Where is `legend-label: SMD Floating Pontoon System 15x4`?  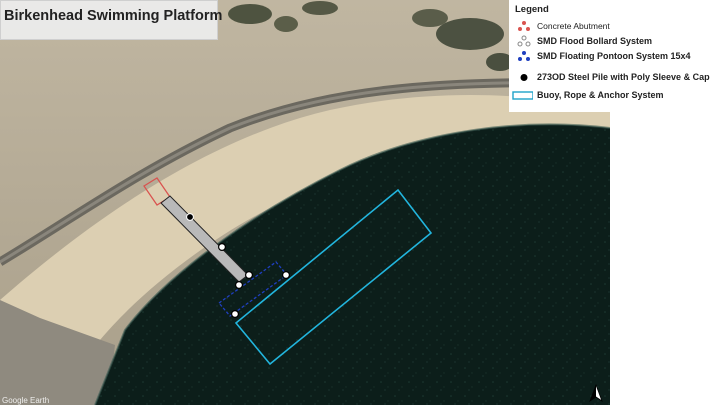
legend-label: SMD Floating Pontoon System 15x4 is located at coordinates (614, 56).